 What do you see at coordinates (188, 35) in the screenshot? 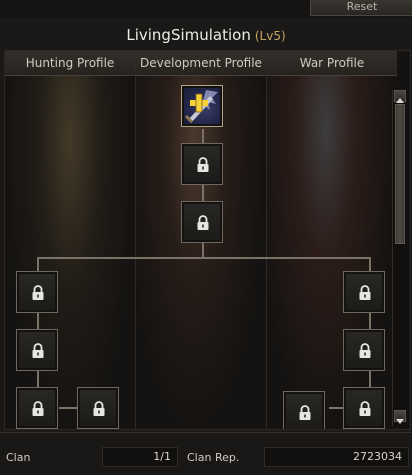
I see `title-name: LivingSimulation` at bounding box center [188, 35].